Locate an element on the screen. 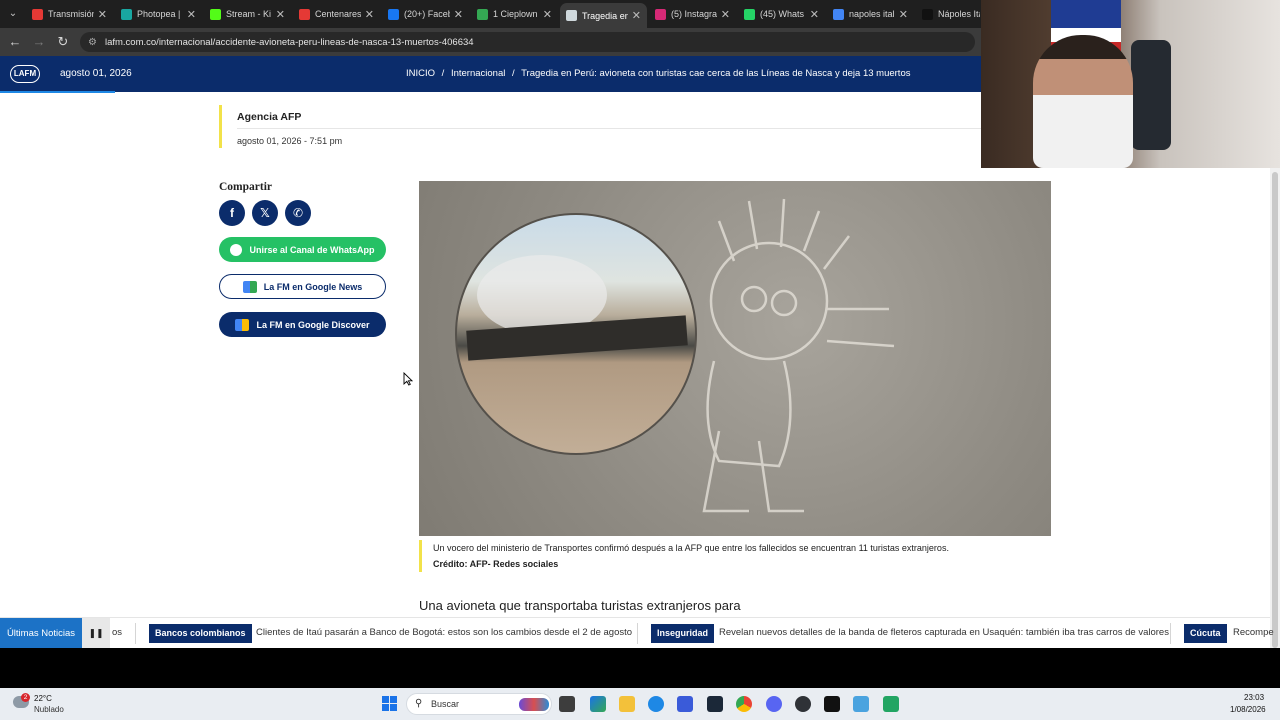 The image size is (1280, 720). chrome-icon is located at coordinates (744, 704).